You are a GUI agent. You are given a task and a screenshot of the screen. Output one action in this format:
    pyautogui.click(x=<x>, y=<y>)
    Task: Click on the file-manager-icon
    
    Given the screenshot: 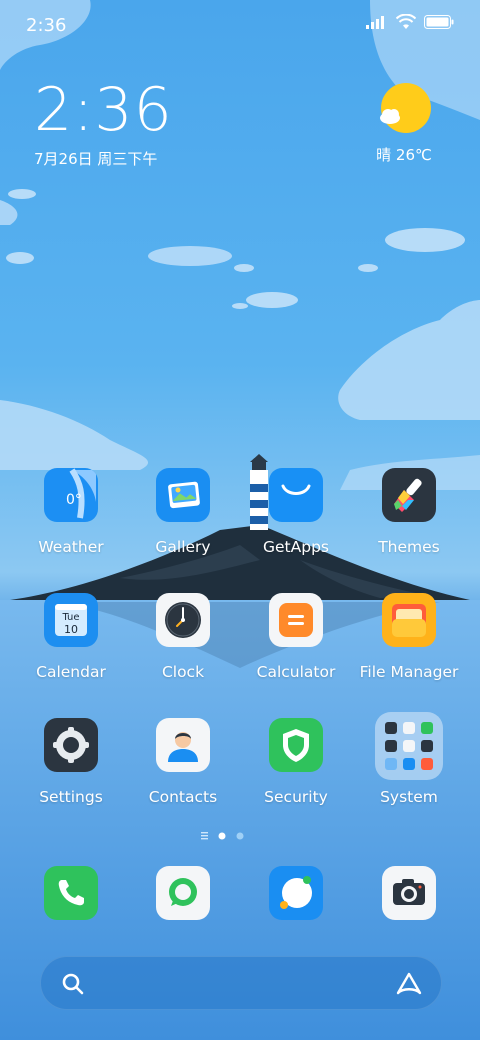 What is the action you would take?
    pyautogui.click(x=409, y=620)
    